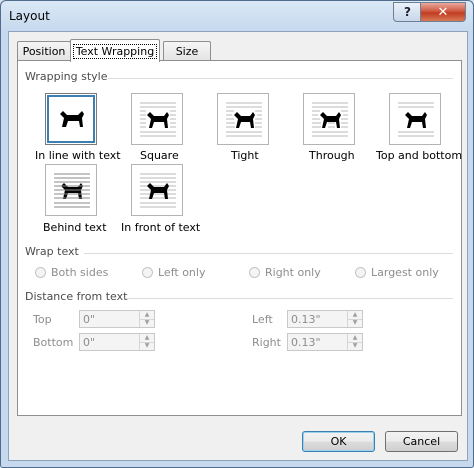 The width and height of the screenshot is (474, 468). What do you see at coordinates (52, 251) in the screenshot?
I see `wrap-text-heading: Wrap text` at bounding box center [52, 251].